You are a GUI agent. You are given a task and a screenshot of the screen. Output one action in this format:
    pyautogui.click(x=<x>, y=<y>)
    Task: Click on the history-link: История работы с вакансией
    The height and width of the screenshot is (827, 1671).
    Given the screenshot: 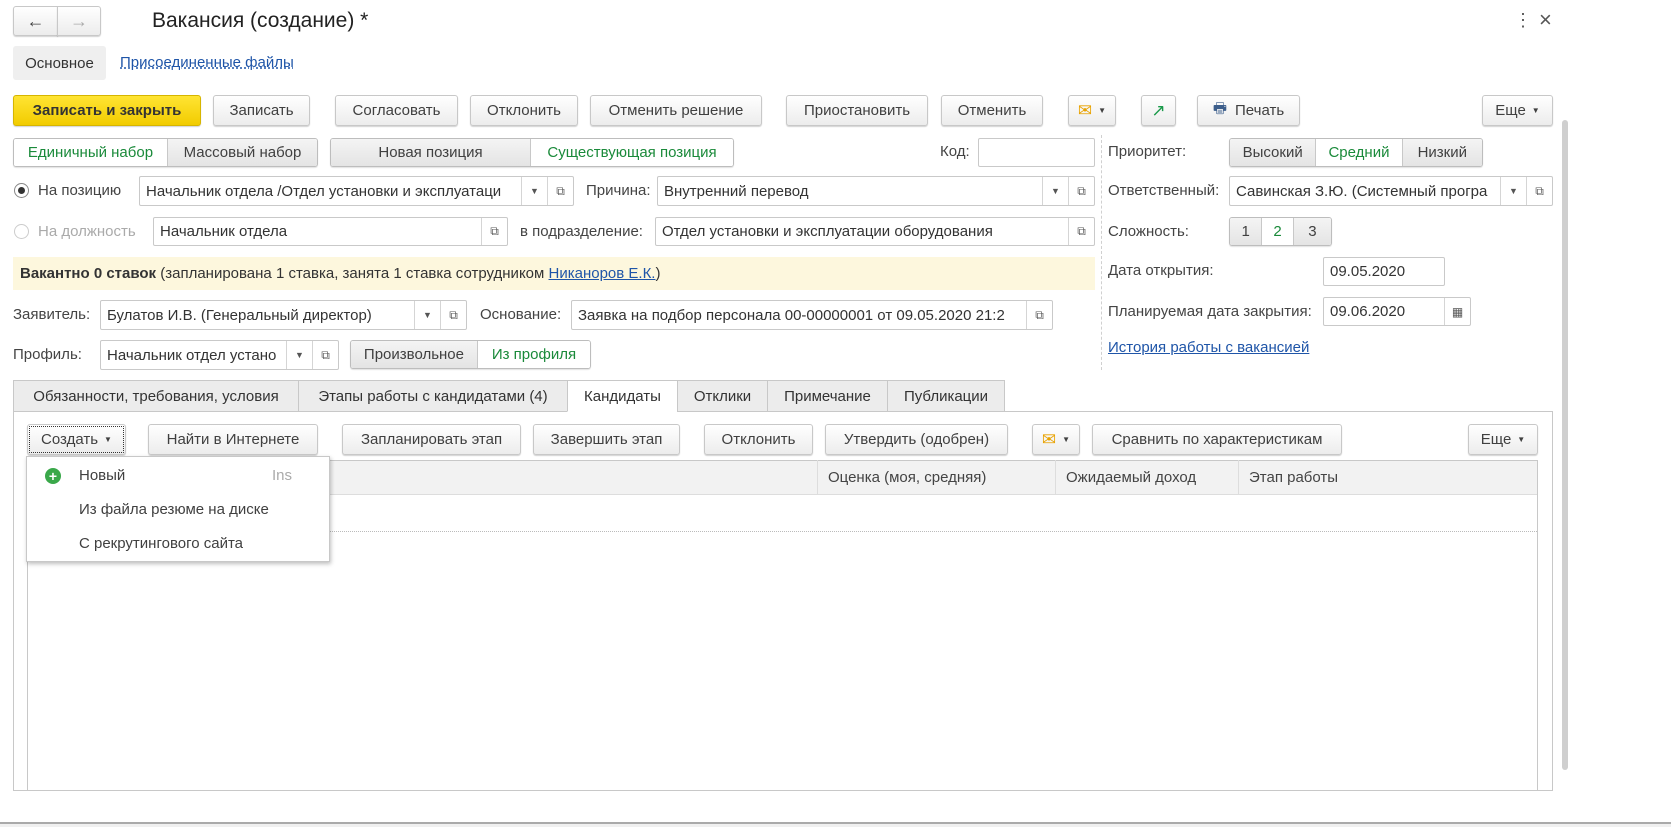 What is the action you would take?
    pyautogui.click(x=1208, y=347)
    